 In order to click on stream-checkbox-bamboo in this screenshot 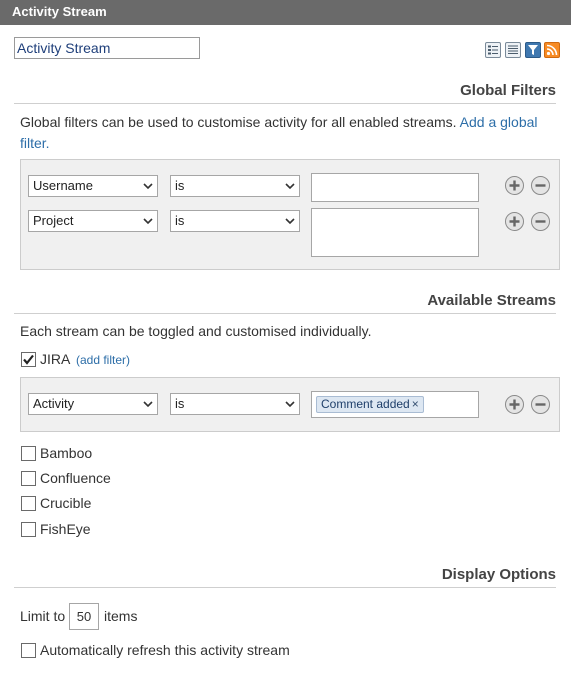, I will do `click(28, 453)`.